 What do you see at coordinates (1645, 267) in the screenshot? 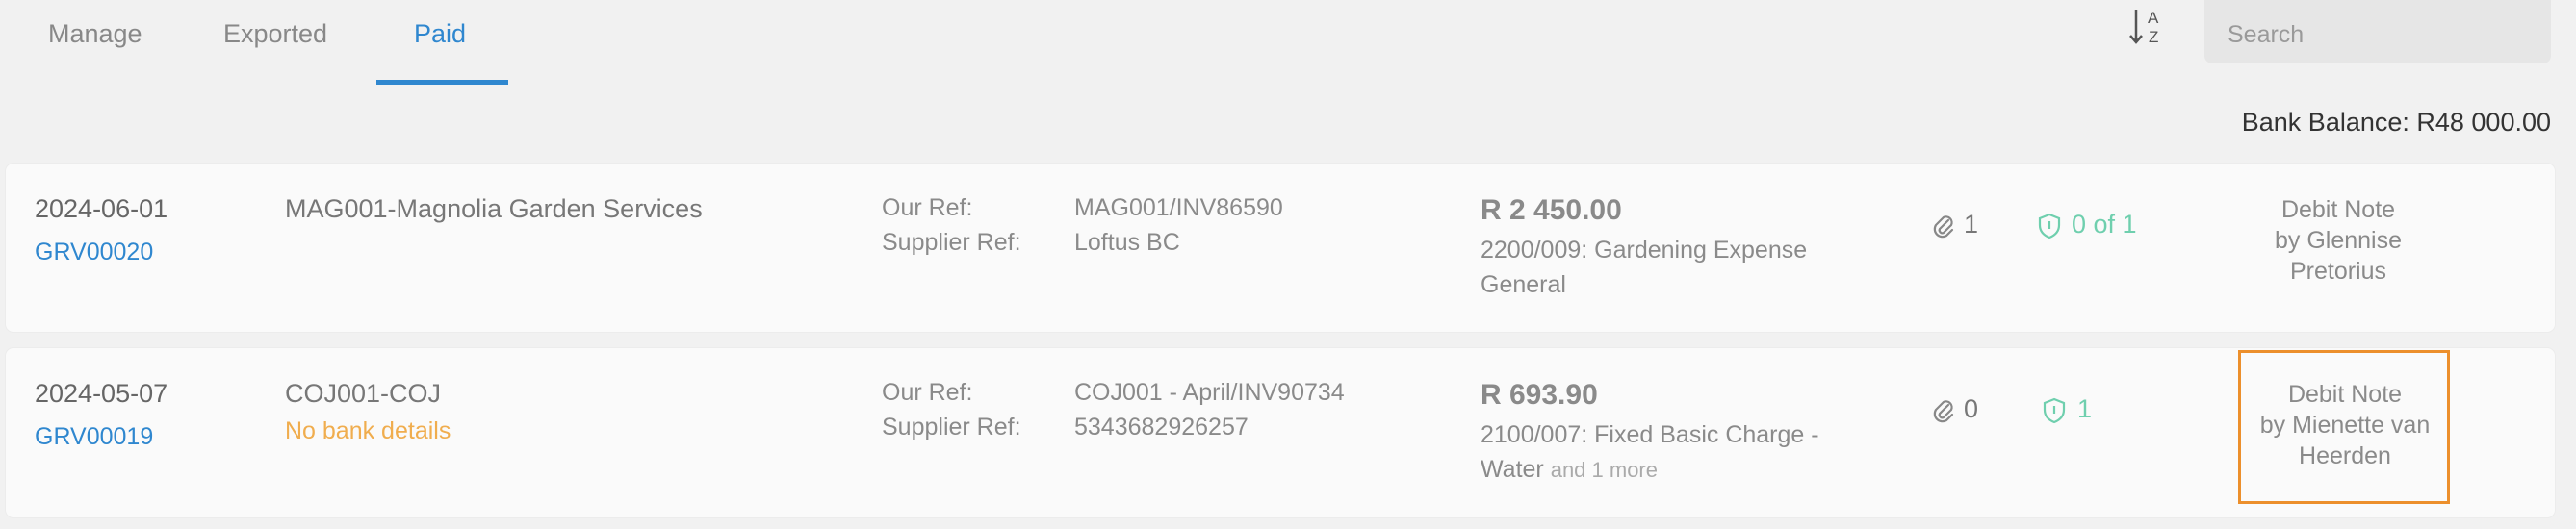
I see `account-text: 2200/009: Gardening Expense General` at bounding box center [1645, 267].